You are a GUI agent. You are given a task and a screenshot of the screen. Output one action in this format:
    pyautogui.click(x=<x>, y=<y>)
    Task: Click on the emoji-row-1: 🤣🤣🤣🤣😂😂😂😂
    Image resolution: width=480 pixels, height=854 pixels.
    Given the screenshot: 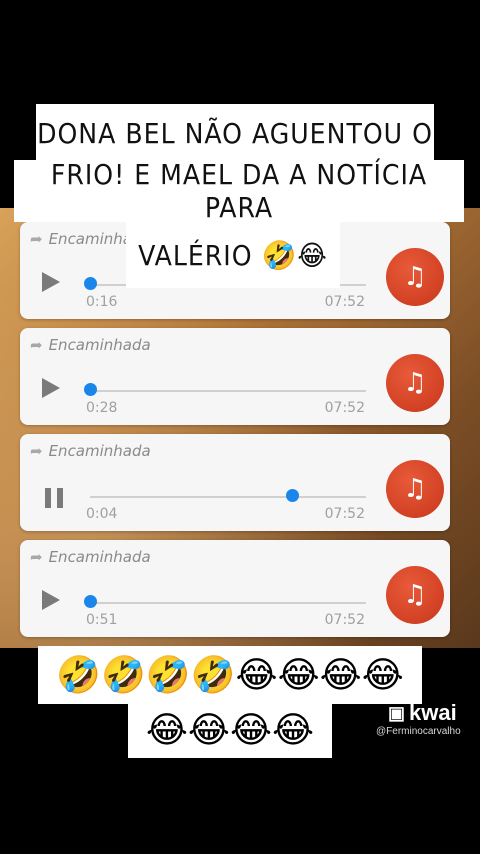 What is the action you would take?
    pyautogui.click(x=230, y=675)
    